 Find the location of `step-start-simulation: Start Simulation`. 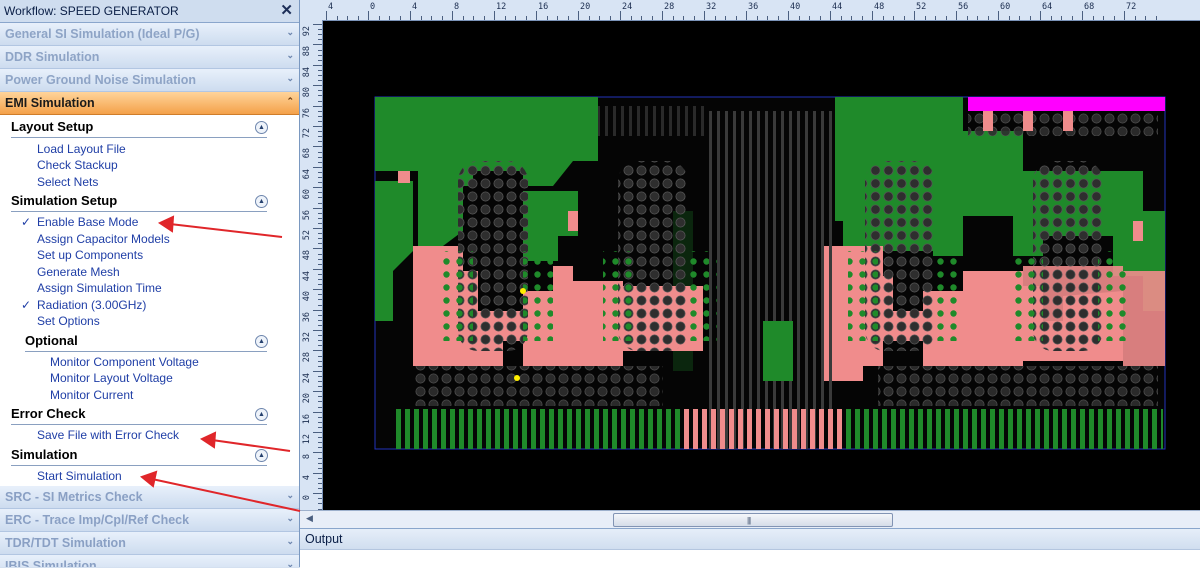

step-start-simulation: Start Simulation is located at coordinates (79, 476).